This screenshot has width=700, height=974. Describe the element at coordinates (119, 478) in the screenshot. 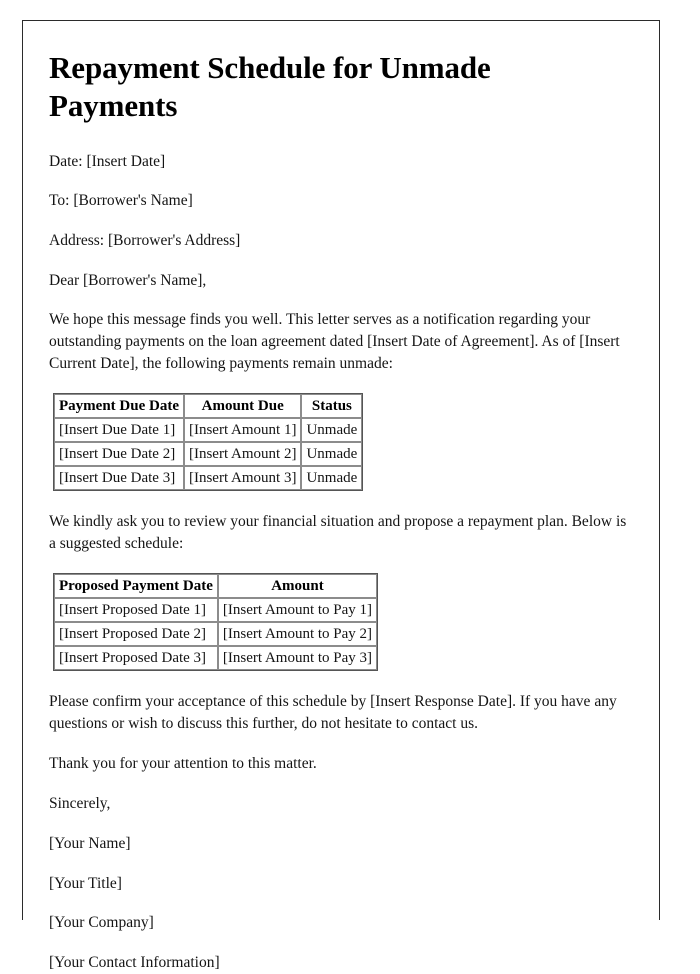

I see `cell-due-date: [Insert Due Date 3]` at that location.